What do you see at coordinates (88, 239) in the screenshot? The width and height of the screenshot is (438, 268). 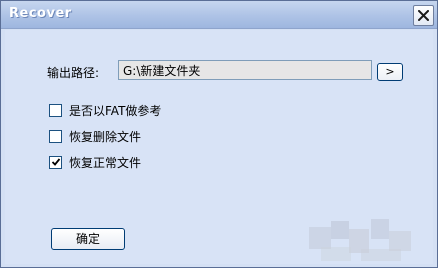 I see `ok-button: 确定` at bounding box center [88, 239].